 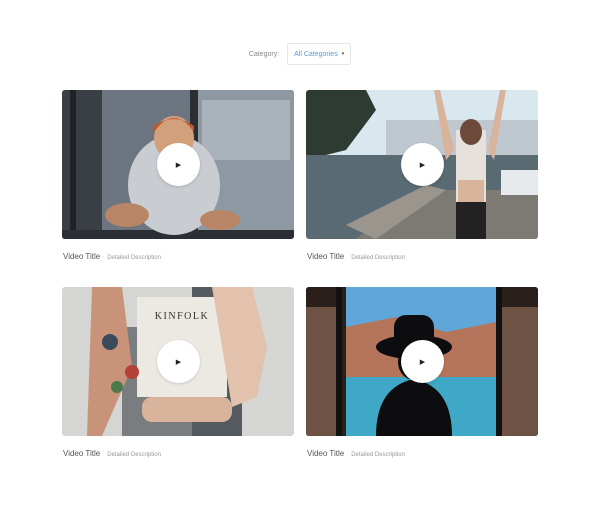 I want to click on category-filter: Category: All Categories ▾, so click(x=300, y=54).